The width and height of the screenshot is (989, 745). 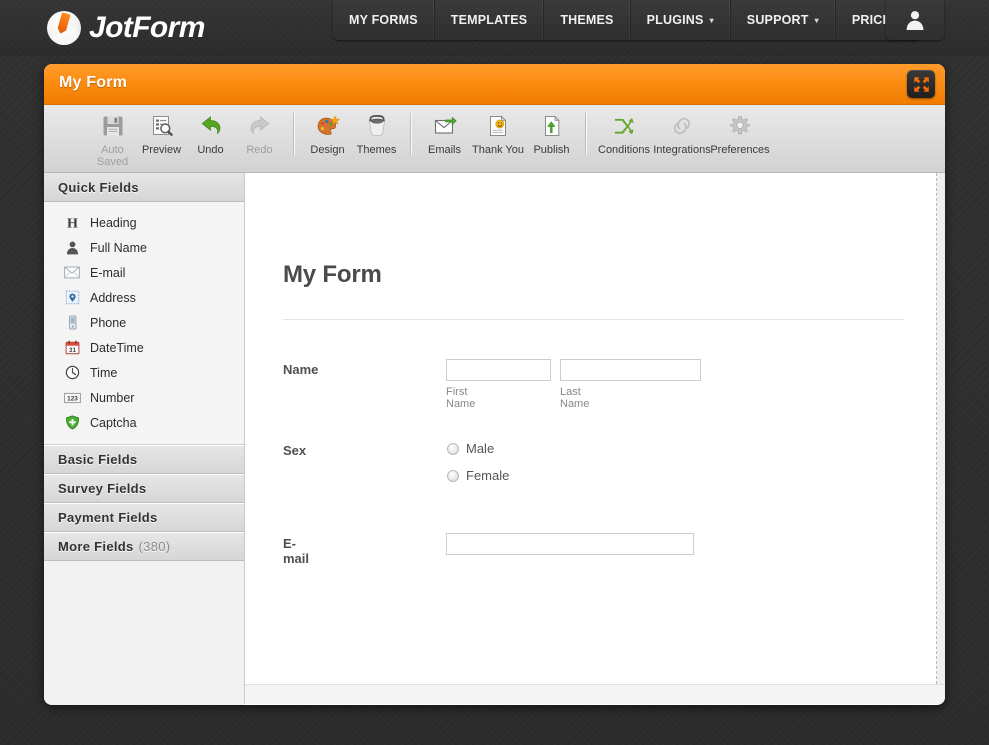 What do you see at coordinates (161, 133) in the screenshot?
I see `preview-button: Preview` at bounding box center [161, 133].